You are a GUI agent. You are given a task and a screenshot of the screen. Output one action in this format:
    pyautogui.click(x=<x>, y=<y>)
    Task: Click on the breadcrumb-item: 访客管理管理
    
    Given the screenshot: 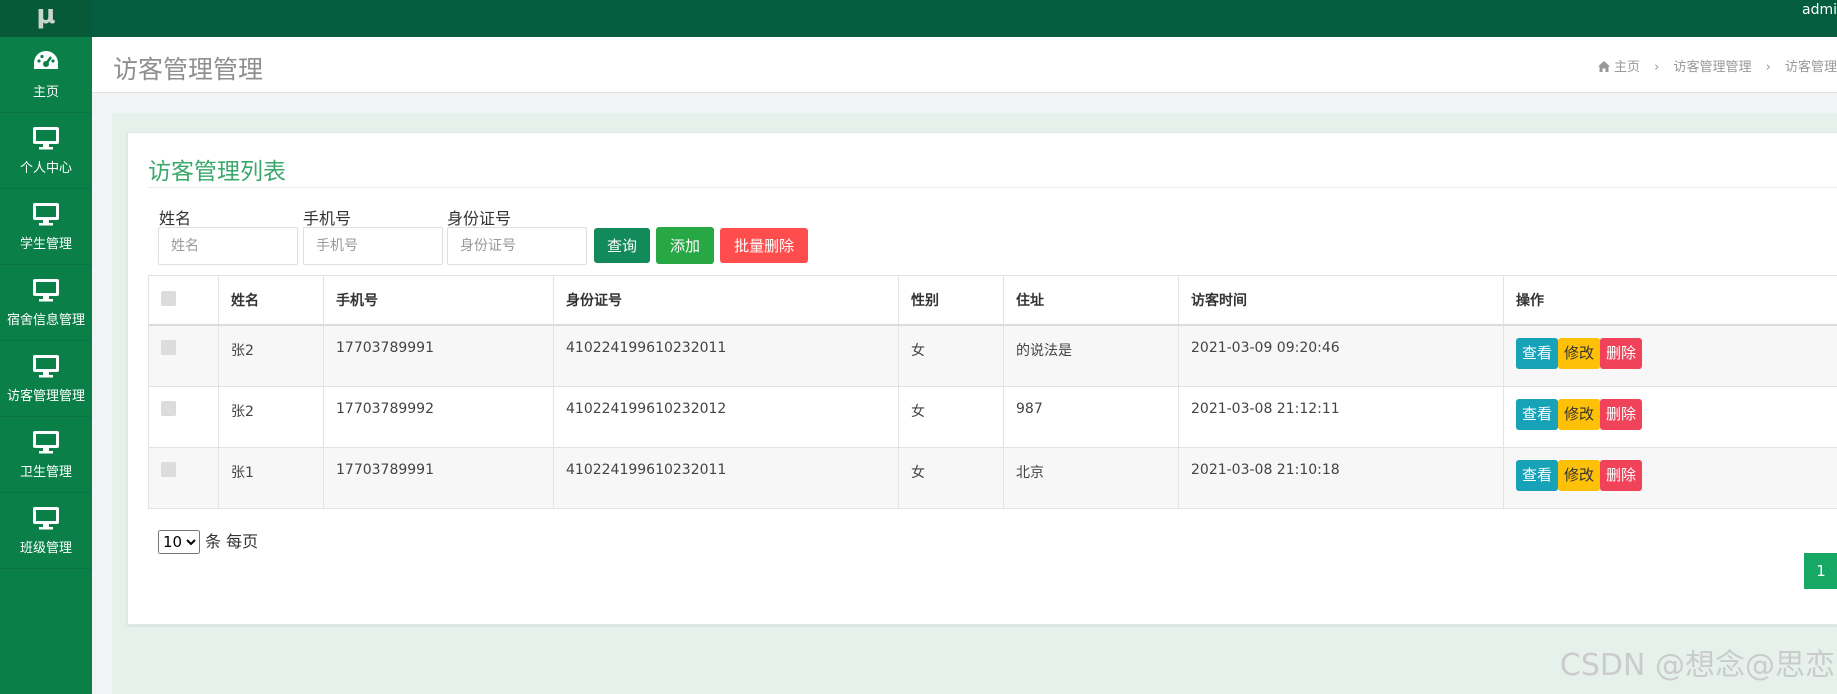 What is the action you would take?
    pyautogui.click(x=1712, y=67)
    